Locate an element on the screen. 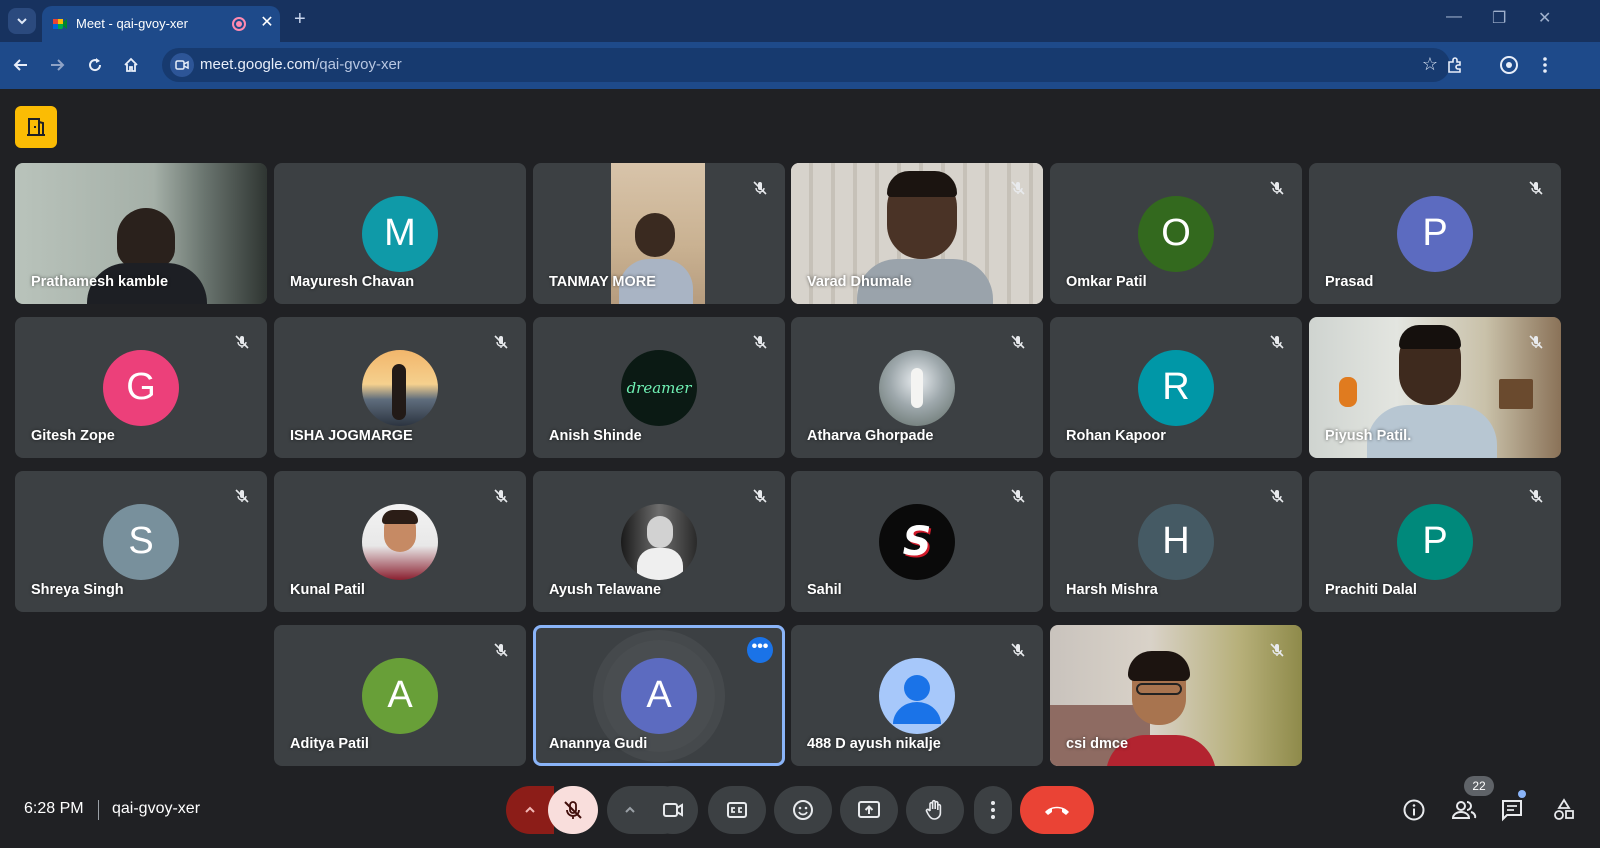 Image resolution: width=1600 pixels, height=848 pixels. minimize-button: — is located at coordinates (1454, 17).